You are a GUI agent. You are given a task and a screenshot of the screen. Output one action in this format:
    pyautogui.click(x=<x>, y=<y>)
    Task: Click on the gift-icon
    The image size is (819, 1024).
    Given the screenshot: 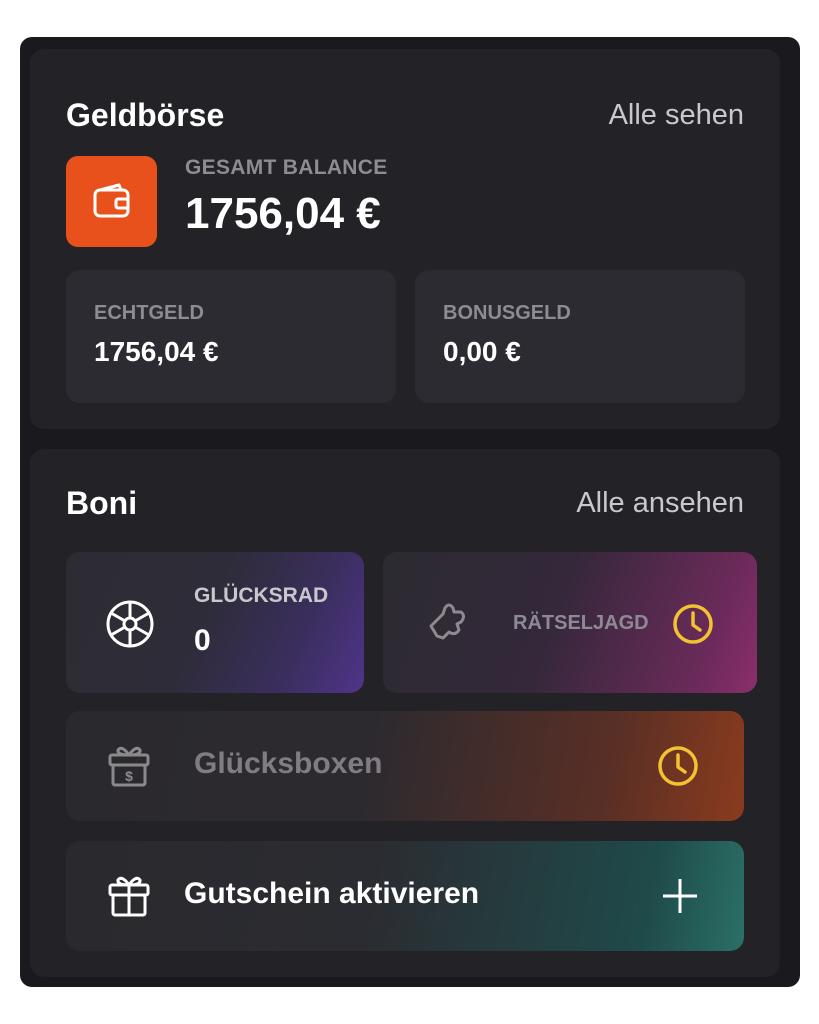 What is the action you would take?
    pyautogui.click(x=129, y=898)
    